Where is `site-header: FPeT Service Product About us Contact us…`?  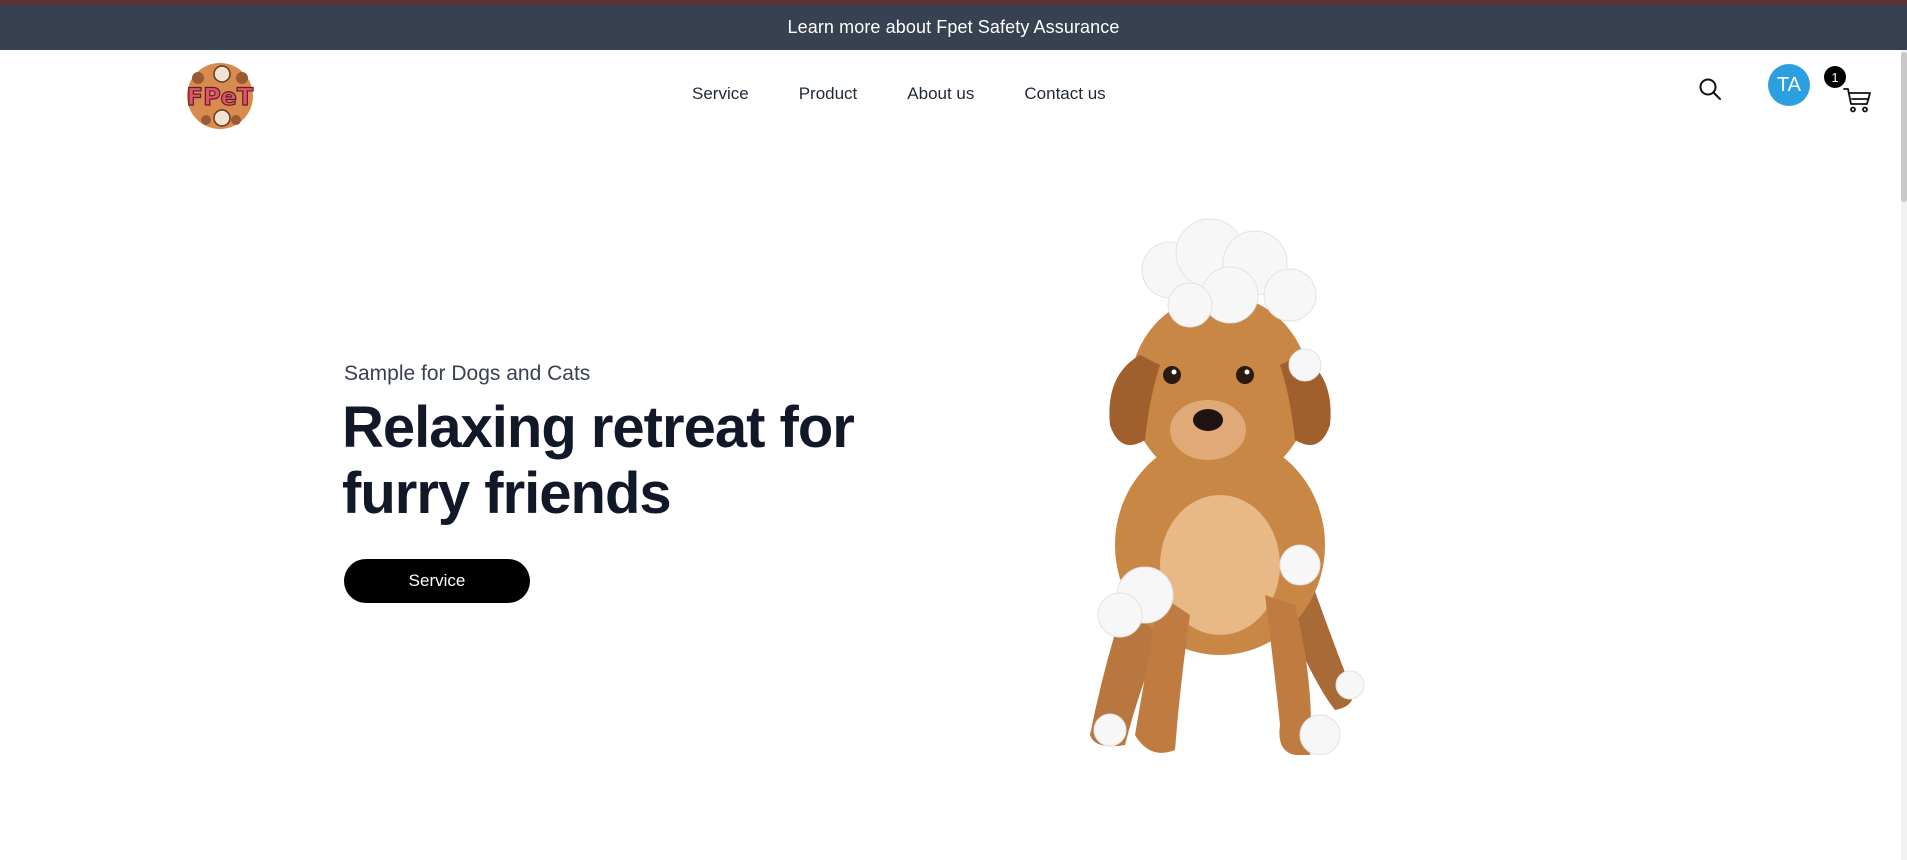
site-header: FPeT Service Product About us Contact us… is located at coordinates (953, 94).